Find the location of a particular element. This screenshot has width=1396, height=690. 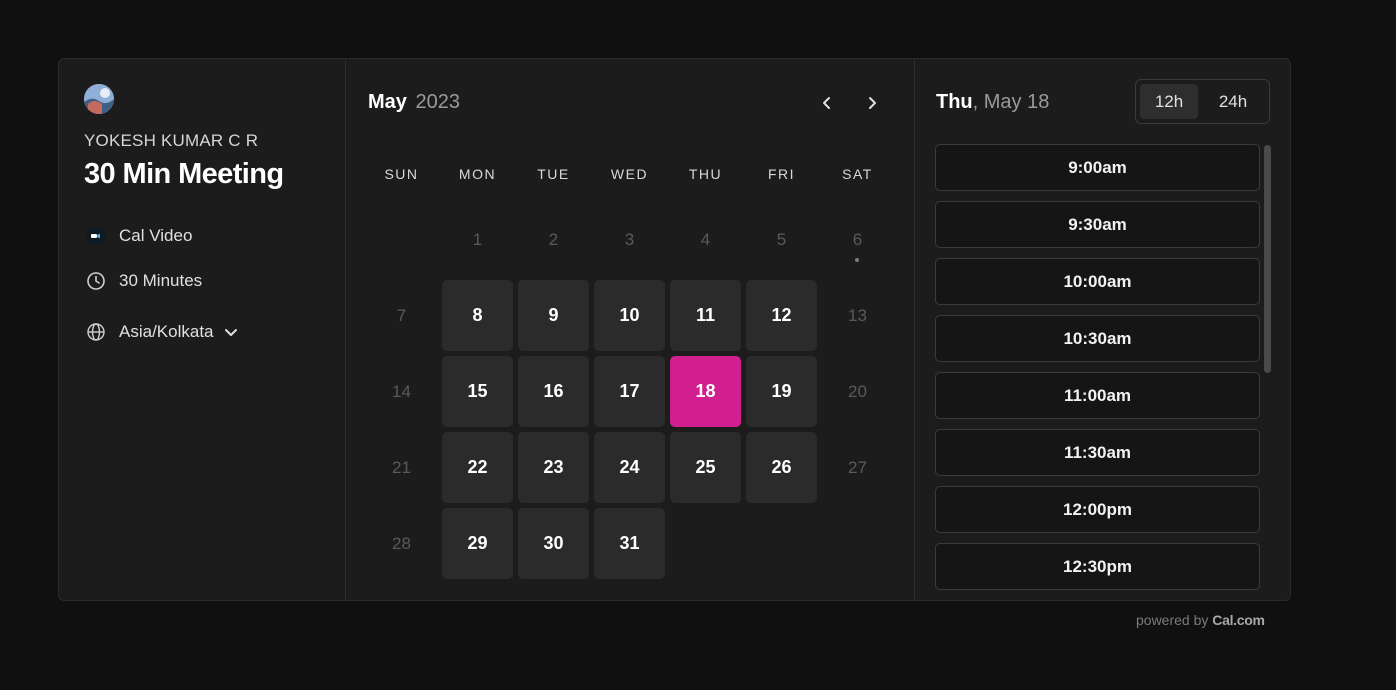

chevron-left-icon is located at coordinates (826, 103).